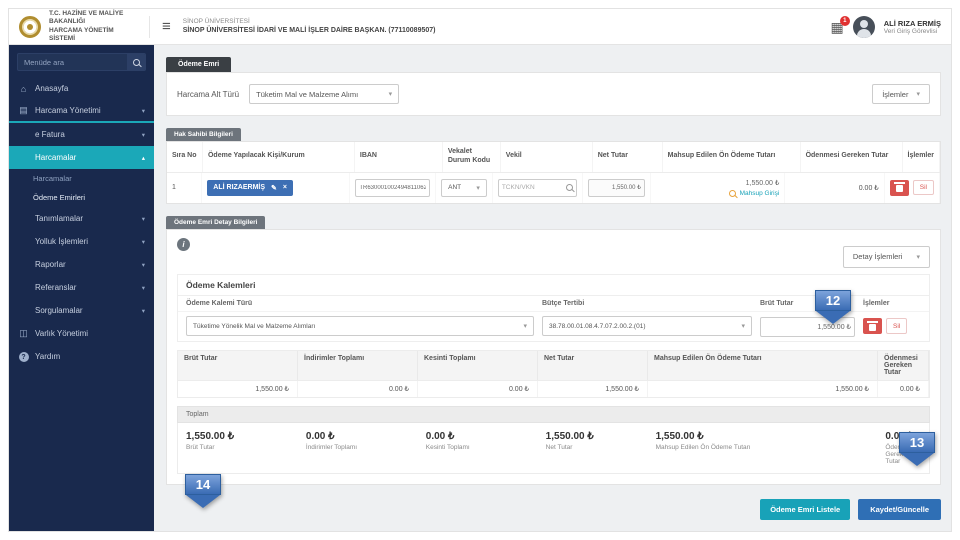  Describe the element at coordinates (628, 157) in the screenshot. I see `col-net-tutar: Net Tutar` at that location.